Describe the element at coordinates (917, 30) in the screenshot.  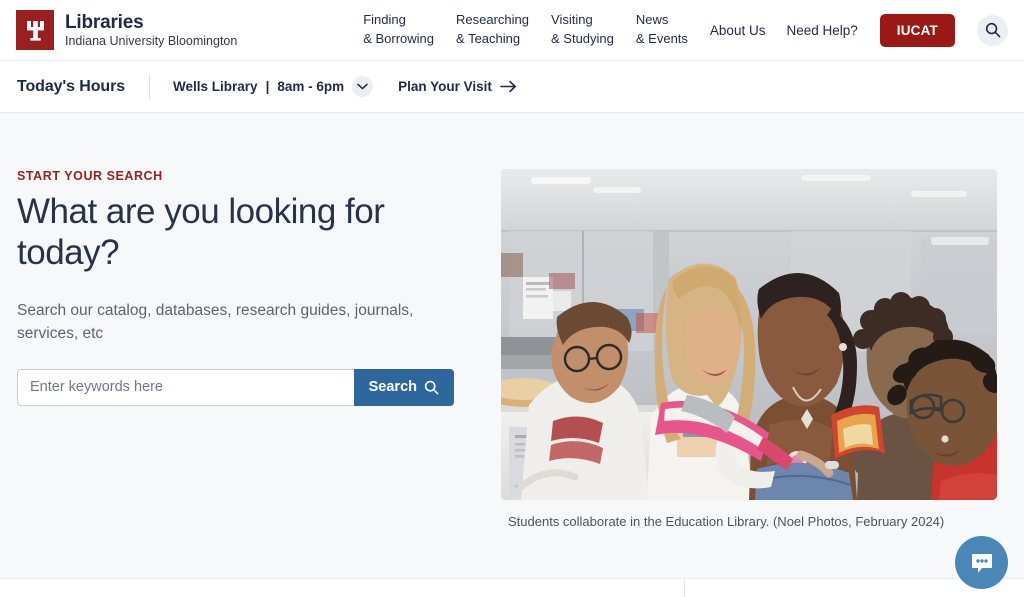
I see `iucat-button: IUCAT` at that location.